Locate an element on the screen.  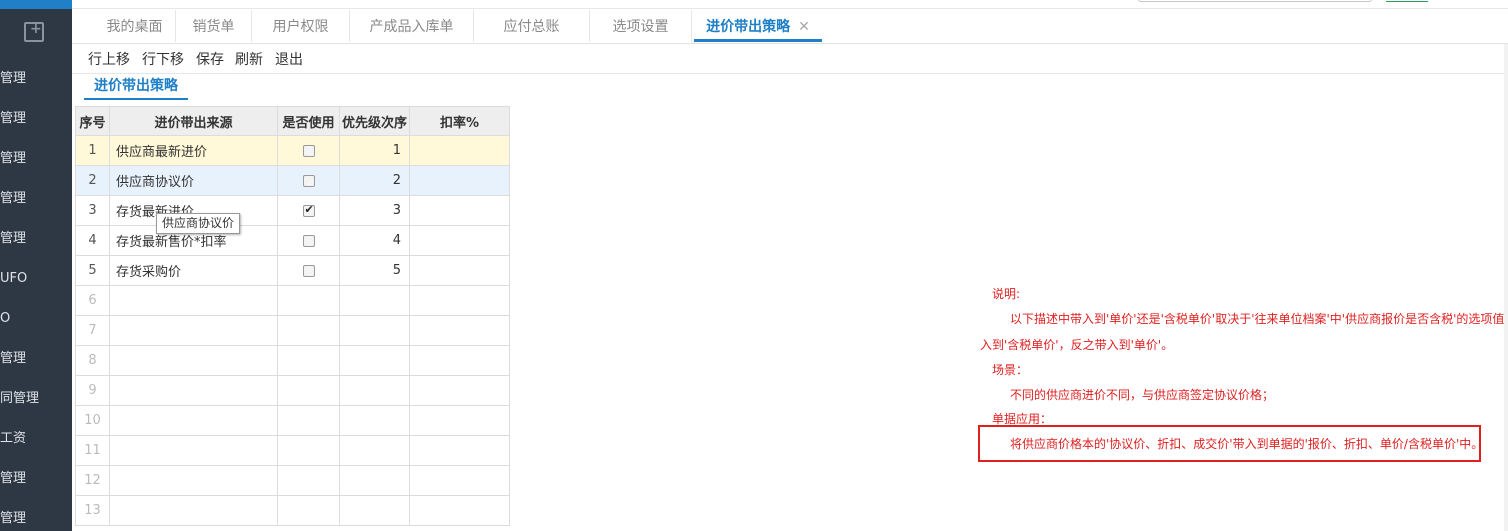
sidebar-item: O is located at coordinates (36, 319).